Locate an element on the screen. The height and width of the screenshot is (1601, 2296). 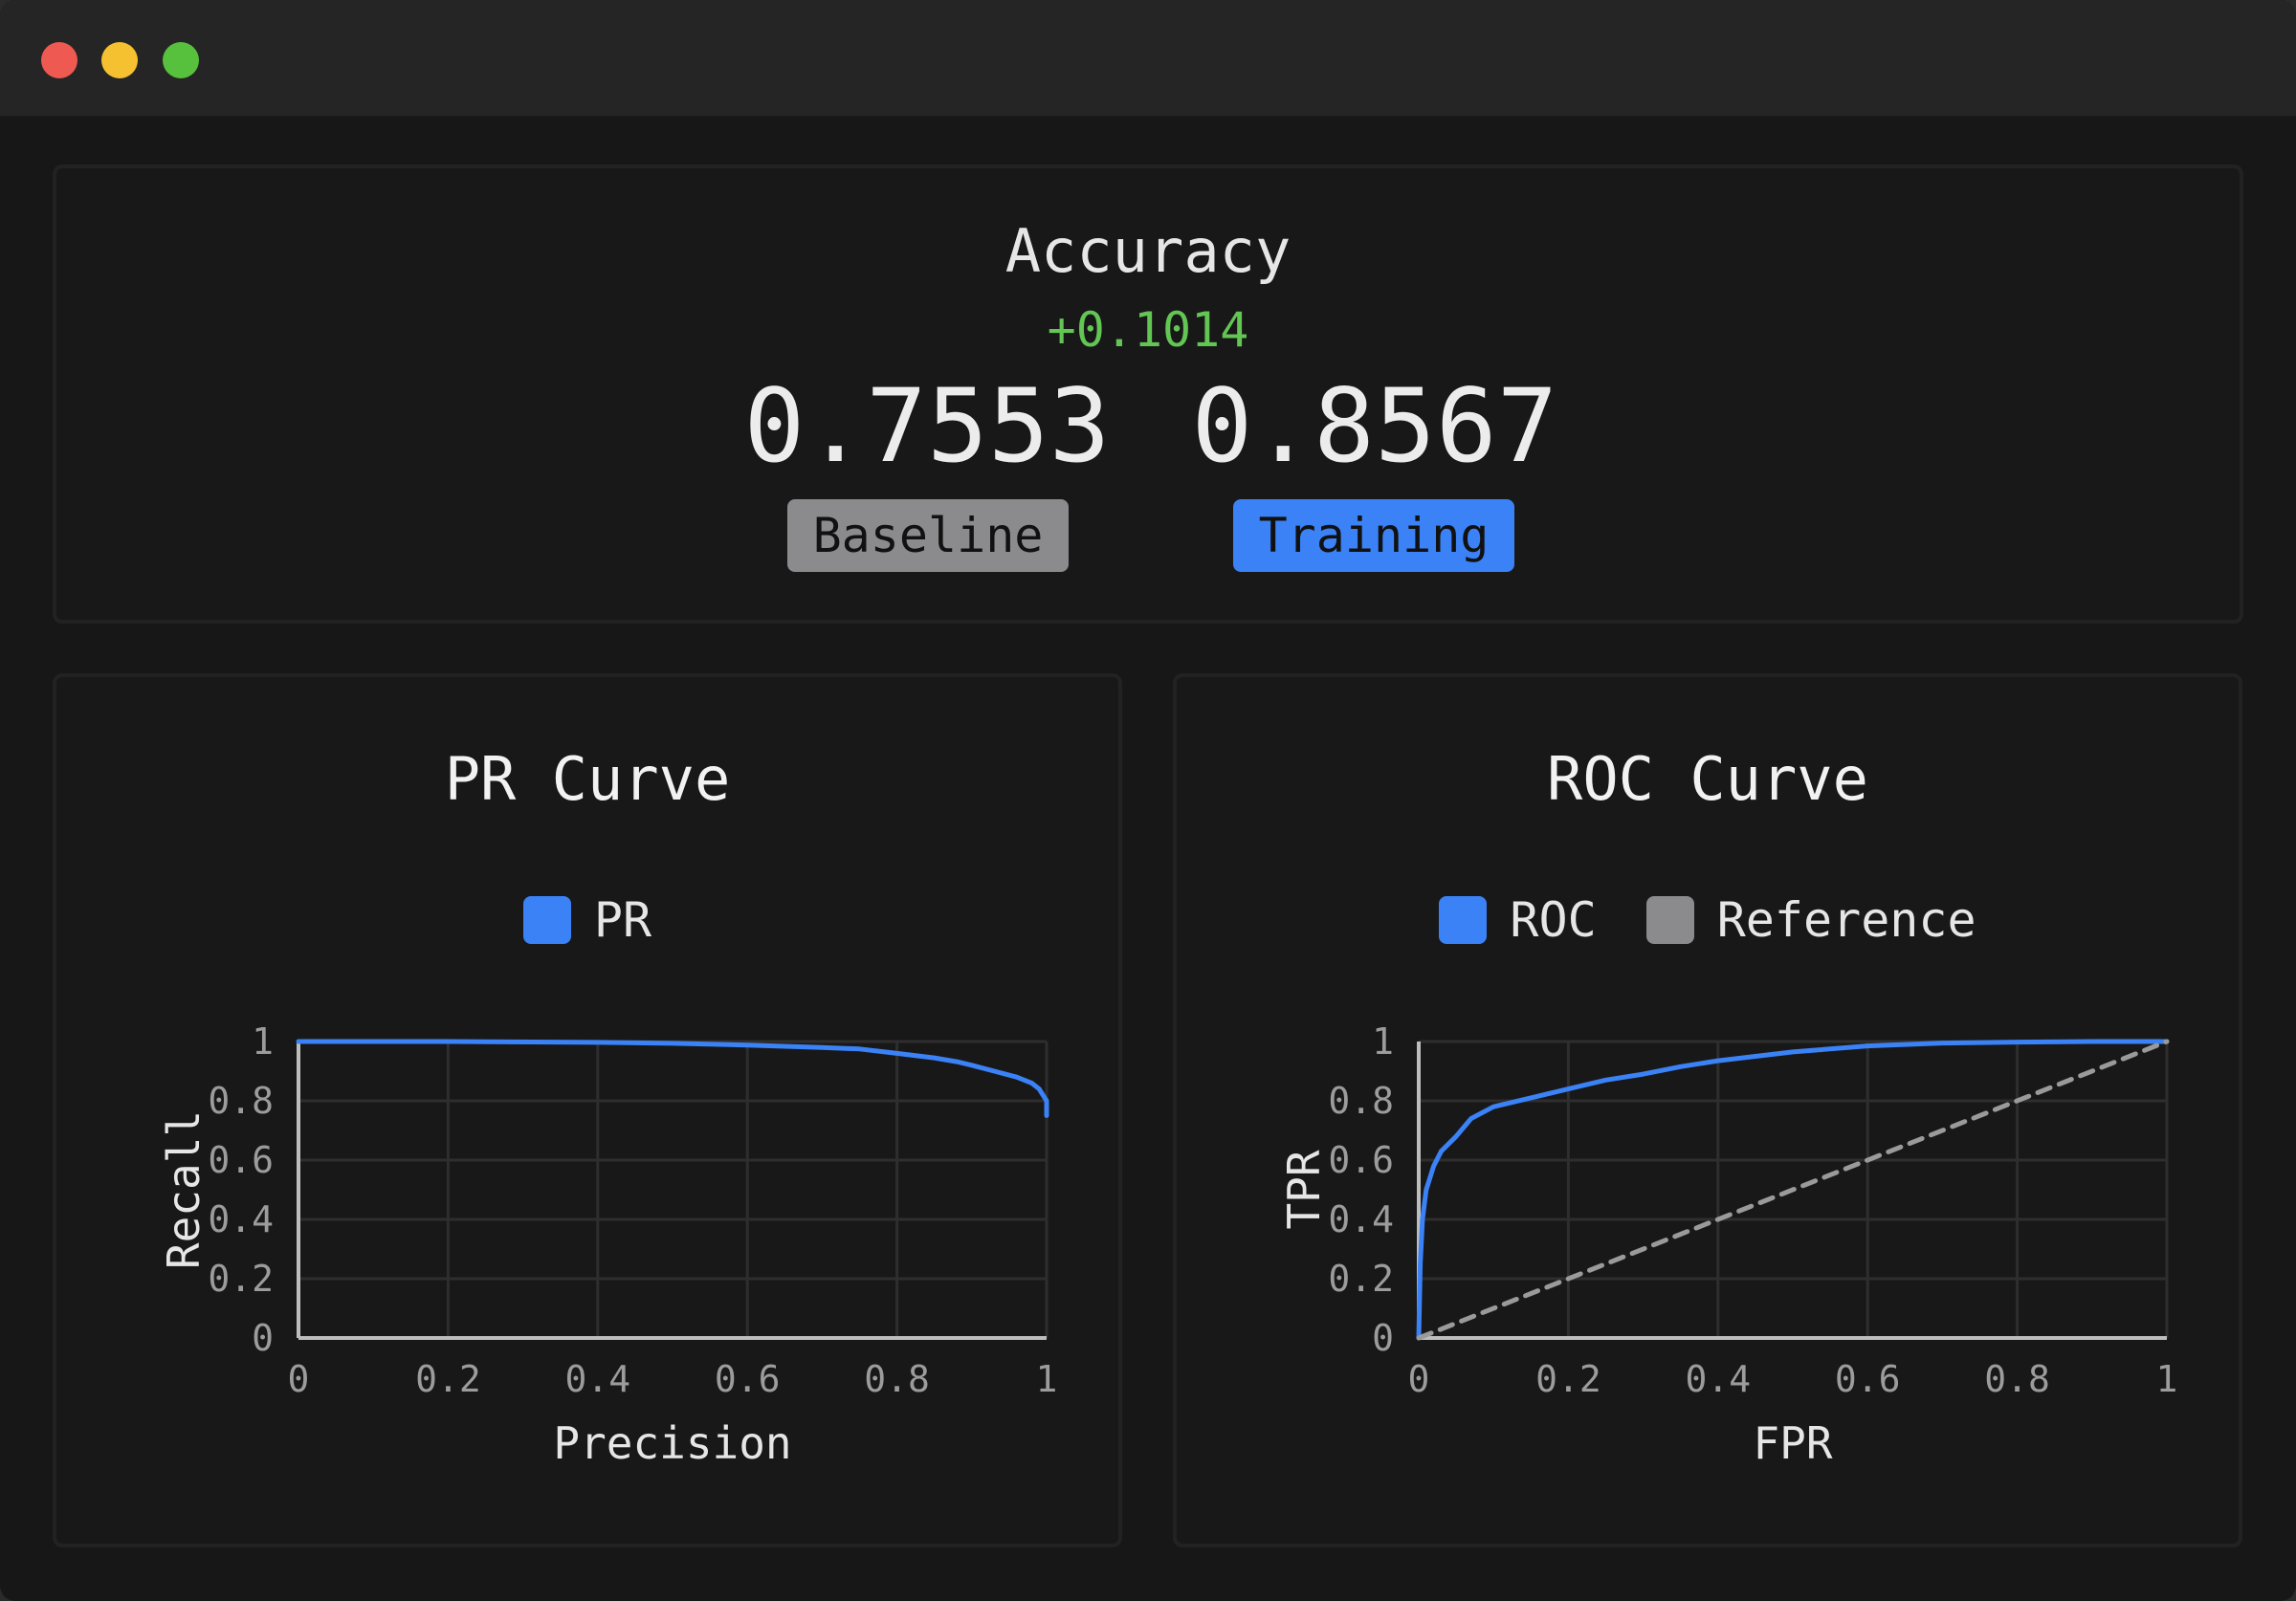
maximize-window-button is located at coordinates (181, 60).